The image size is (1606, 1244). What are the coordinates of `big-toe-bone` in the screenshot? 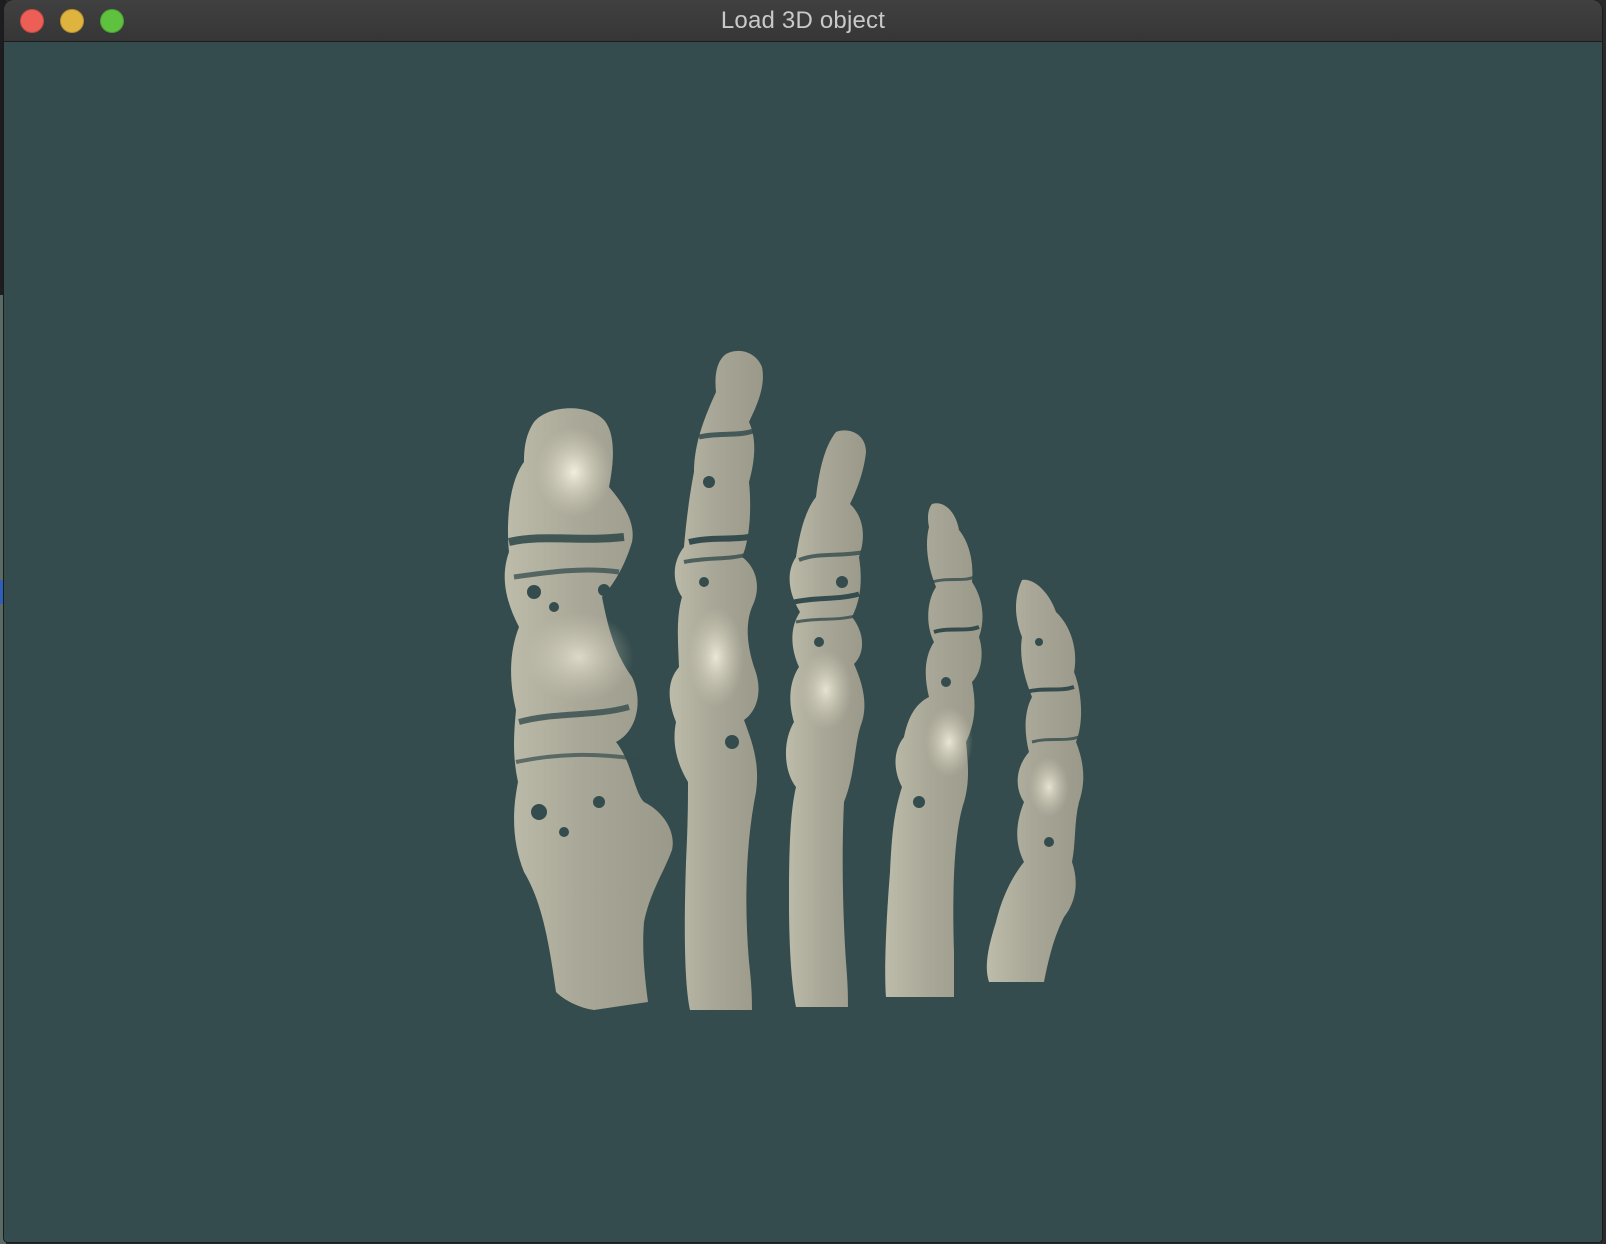 It's located at (588, 709).